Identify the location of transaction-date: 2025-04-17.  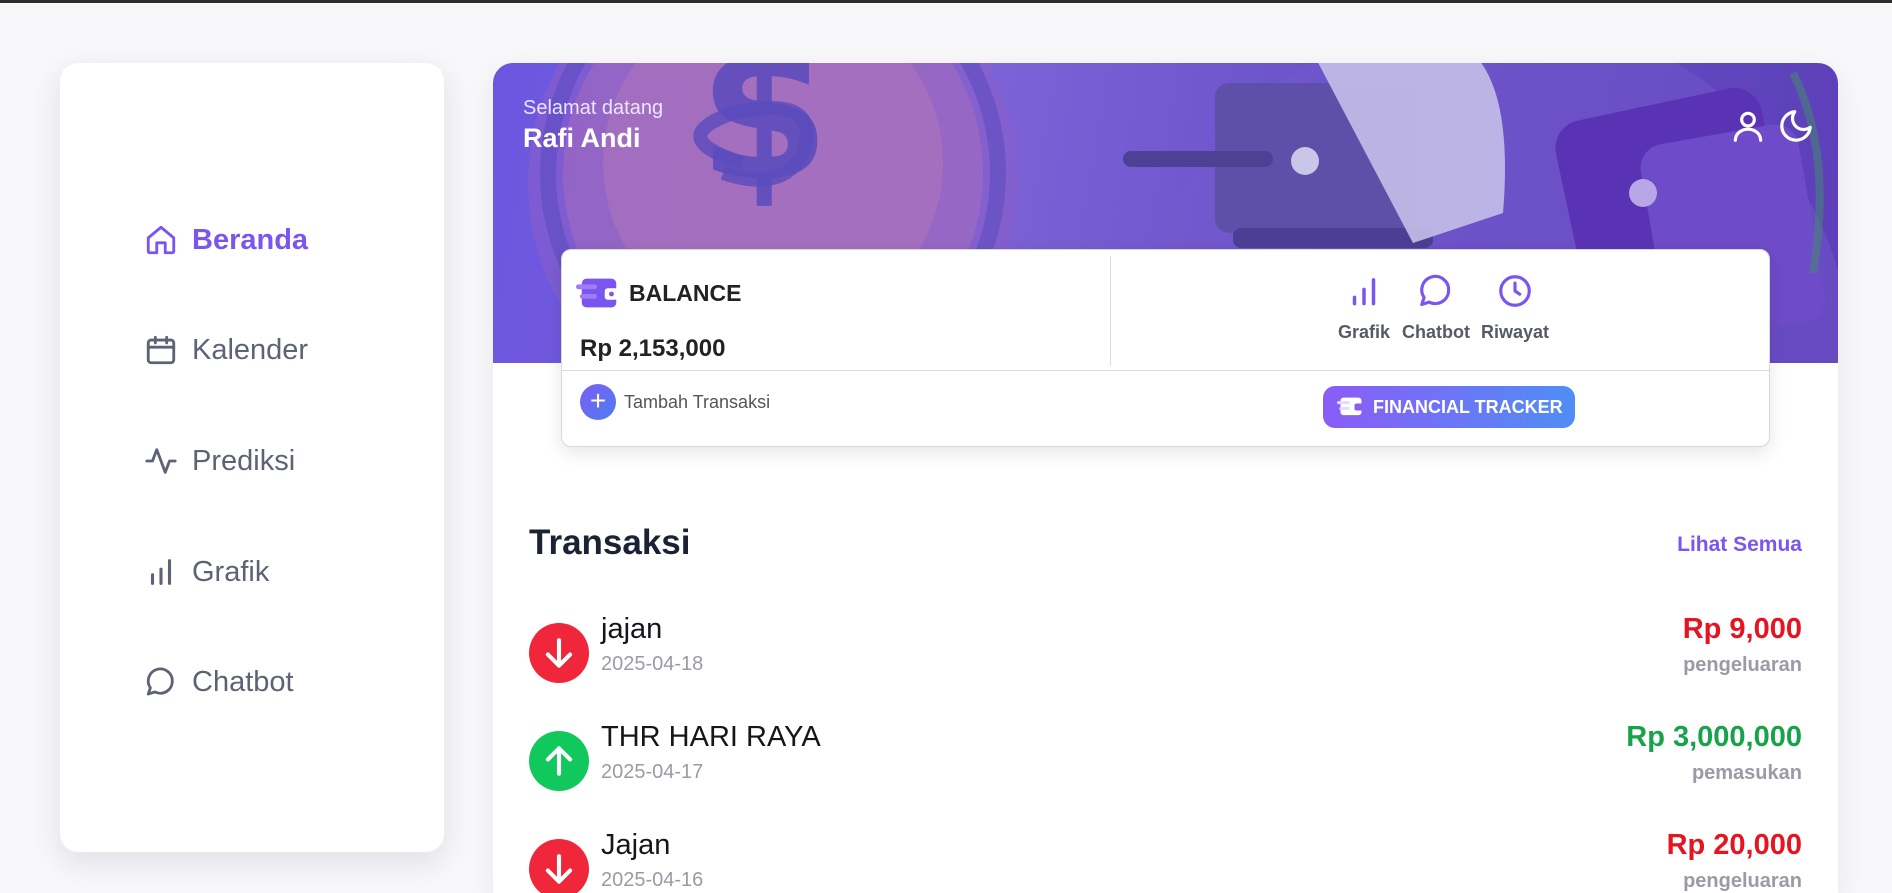
(652, 772).